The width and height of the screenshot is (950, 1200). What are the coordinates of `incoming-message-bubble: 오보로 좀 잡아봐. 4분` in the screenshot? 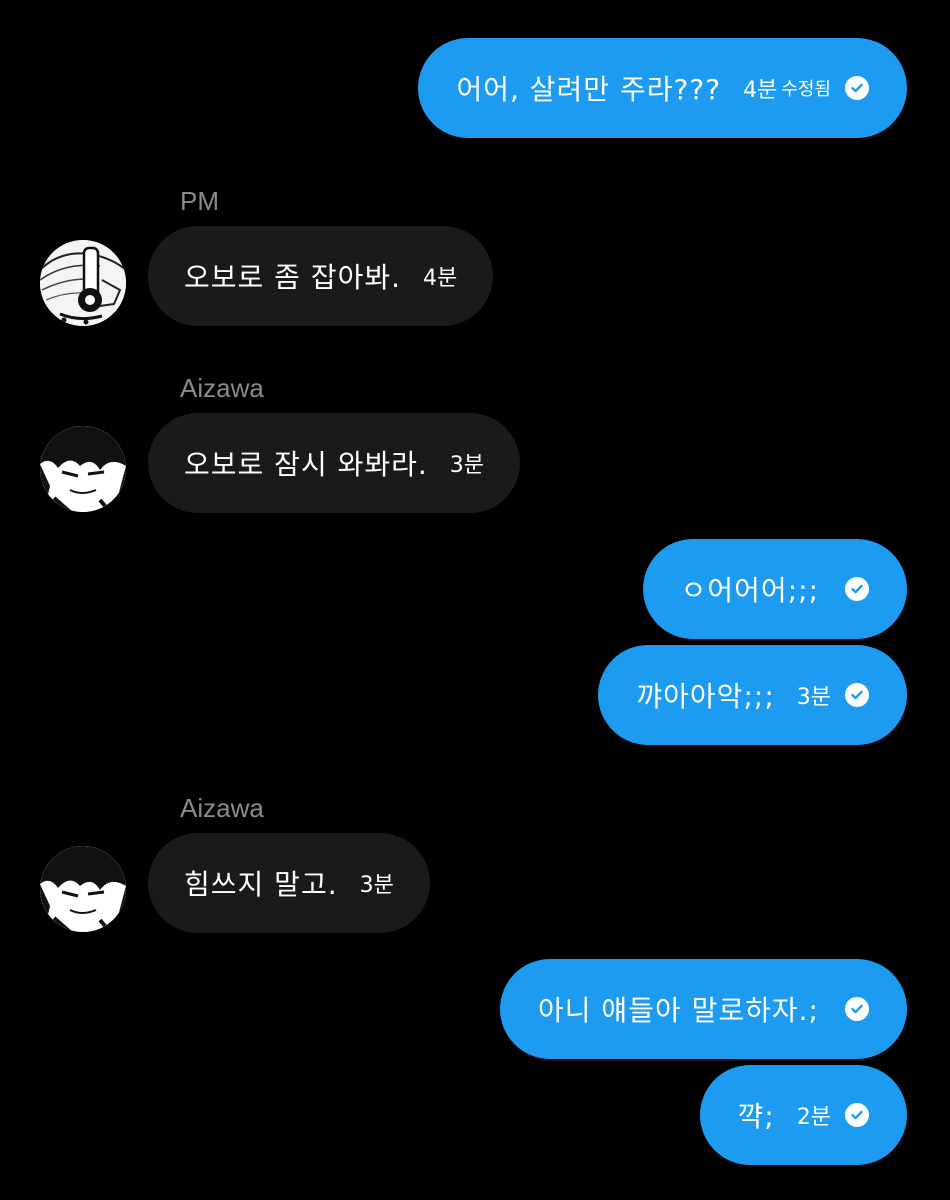 It's located at (321, 276).